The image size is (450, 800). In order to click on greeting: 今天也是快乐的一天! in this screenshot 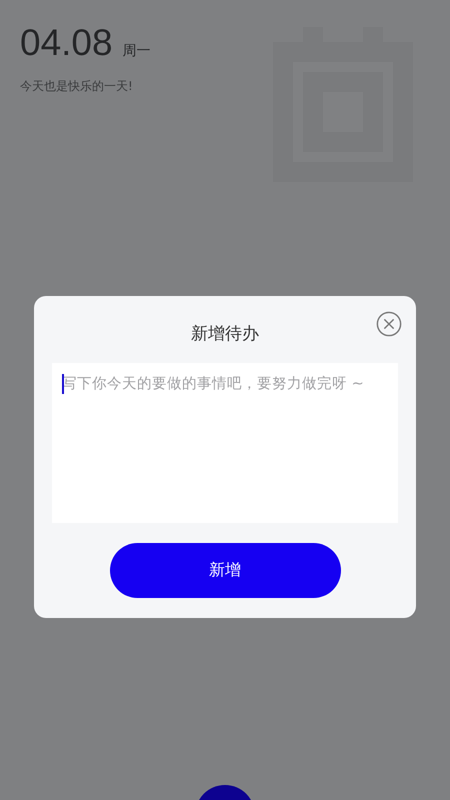, I will do `click(76, 86)`.